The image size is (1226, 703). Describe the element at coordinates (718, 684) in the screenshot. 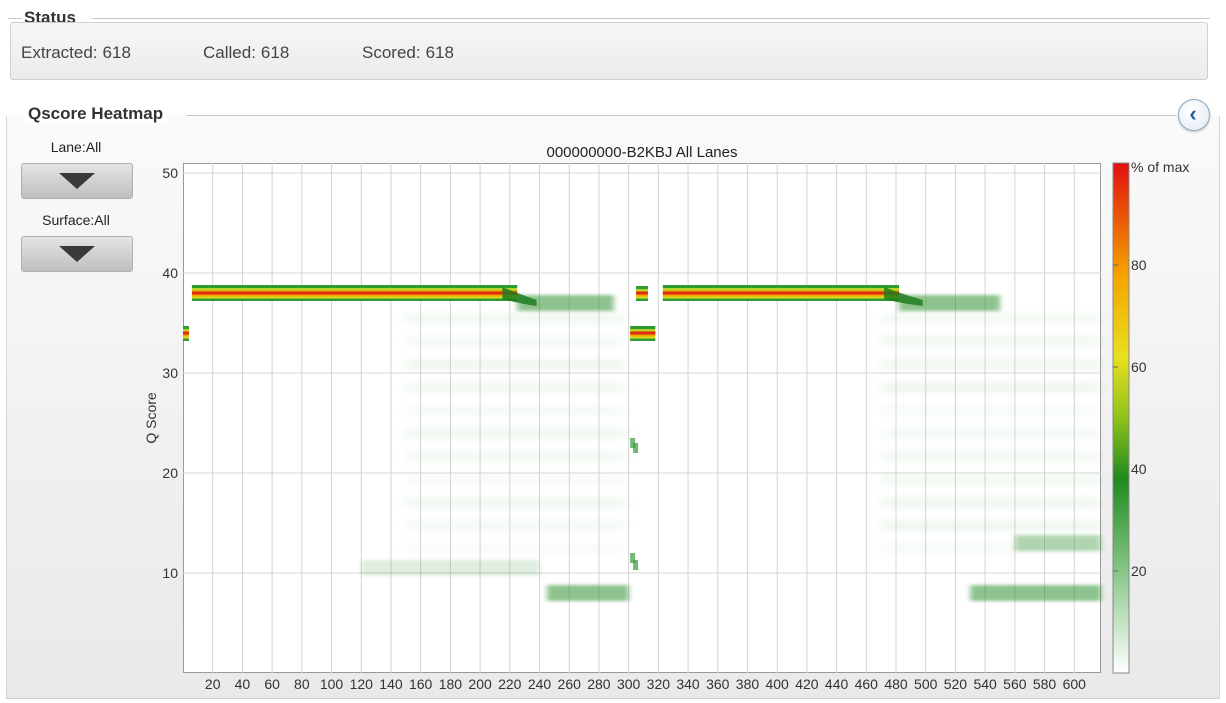

I see `x-tick-label: 360` at that location.